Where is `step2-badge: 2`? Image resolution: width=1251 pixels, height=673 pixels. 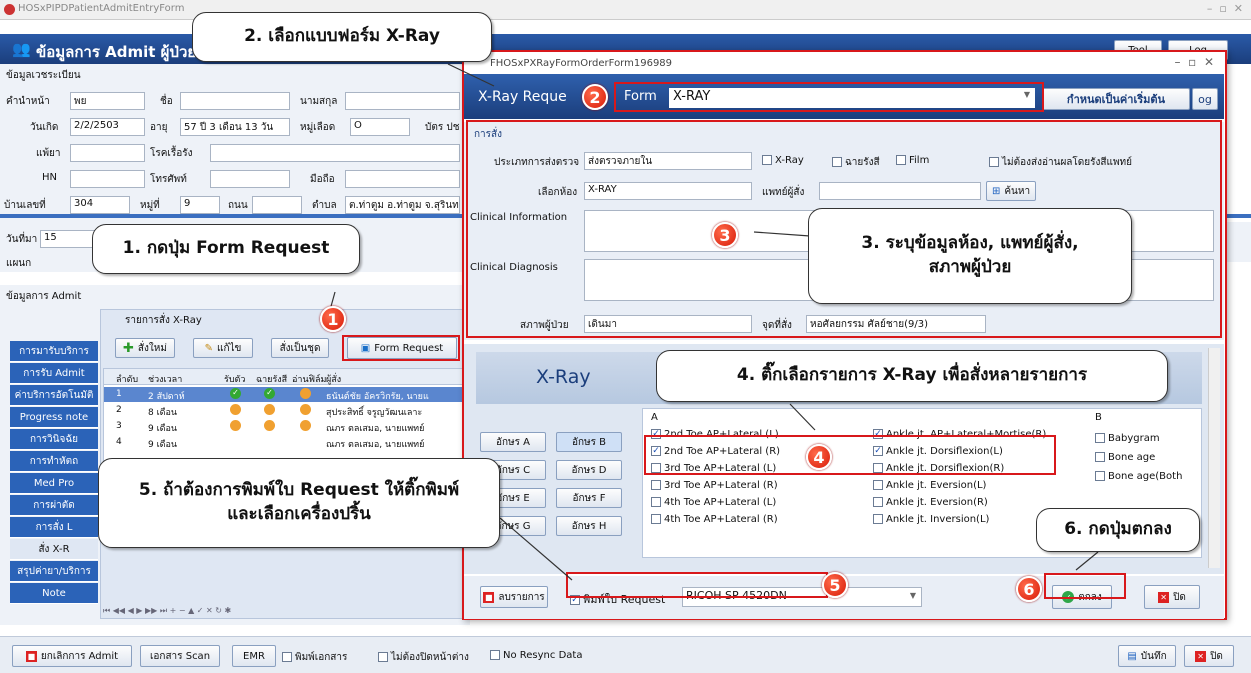
step2-badge: 2 is located at coordinates (595, 97).